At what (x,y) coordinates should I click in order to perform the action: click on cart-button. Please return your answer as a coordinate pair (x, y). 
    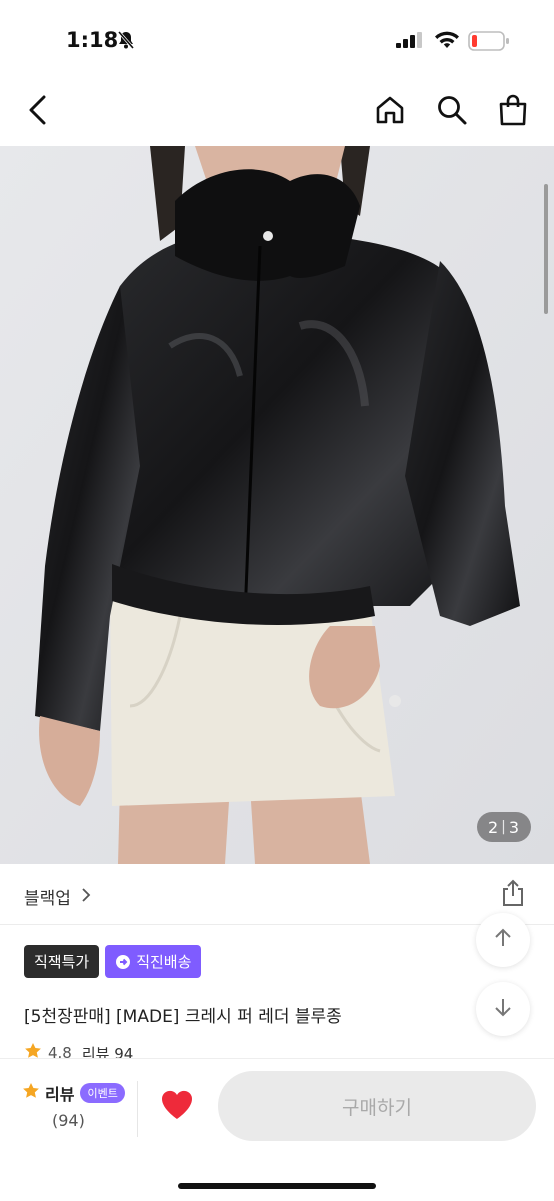
    Looking at the image, I should click on (513, 112).